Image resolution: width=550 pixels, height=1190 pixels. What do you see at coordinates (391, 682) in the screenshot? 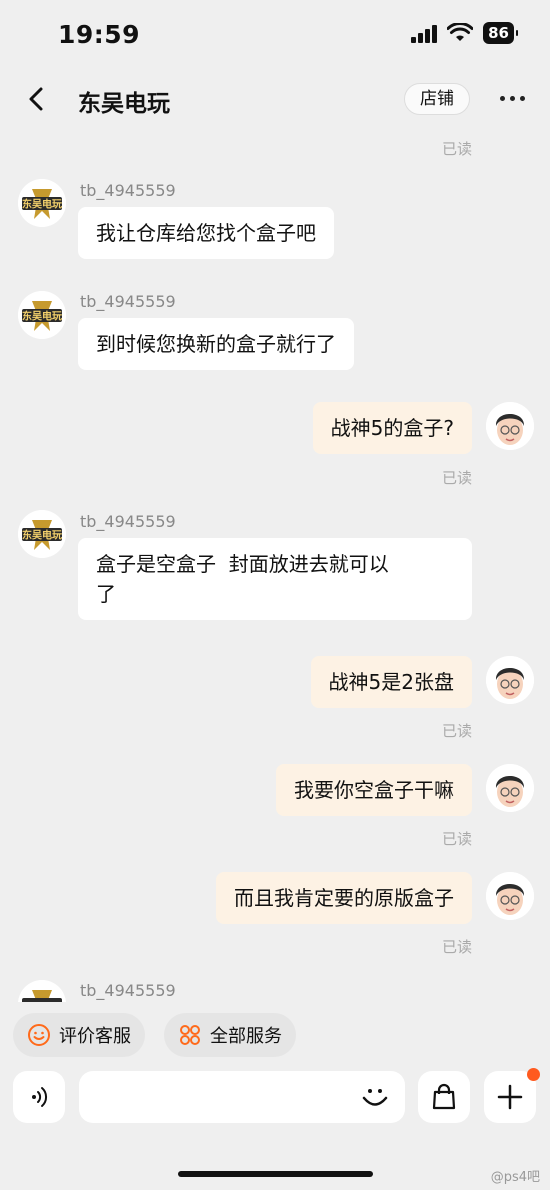
I see `outgoing-message-bubble: 战神5是2张盘` at bounding box center [391, 682].